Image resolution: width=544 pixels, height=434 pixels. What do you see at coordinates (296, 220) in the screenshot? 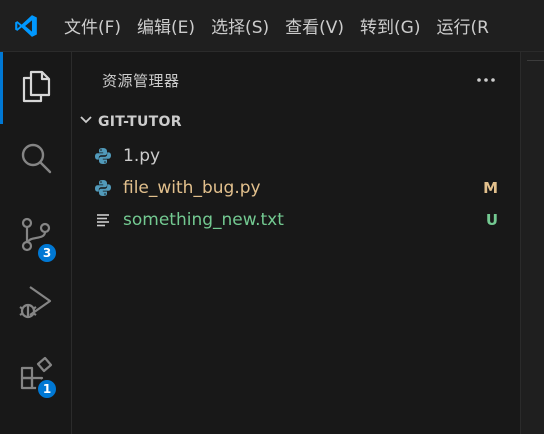
I see `file-item-something-new-txt: something_new.txt U` at bounding box center [296, 220].